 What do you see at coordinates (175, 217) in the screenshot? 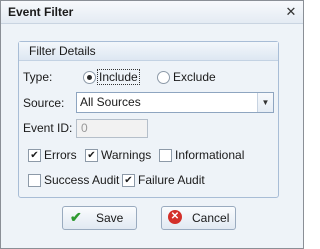
I see `cancel-icon: ✕` at bounding box center [175, 217].